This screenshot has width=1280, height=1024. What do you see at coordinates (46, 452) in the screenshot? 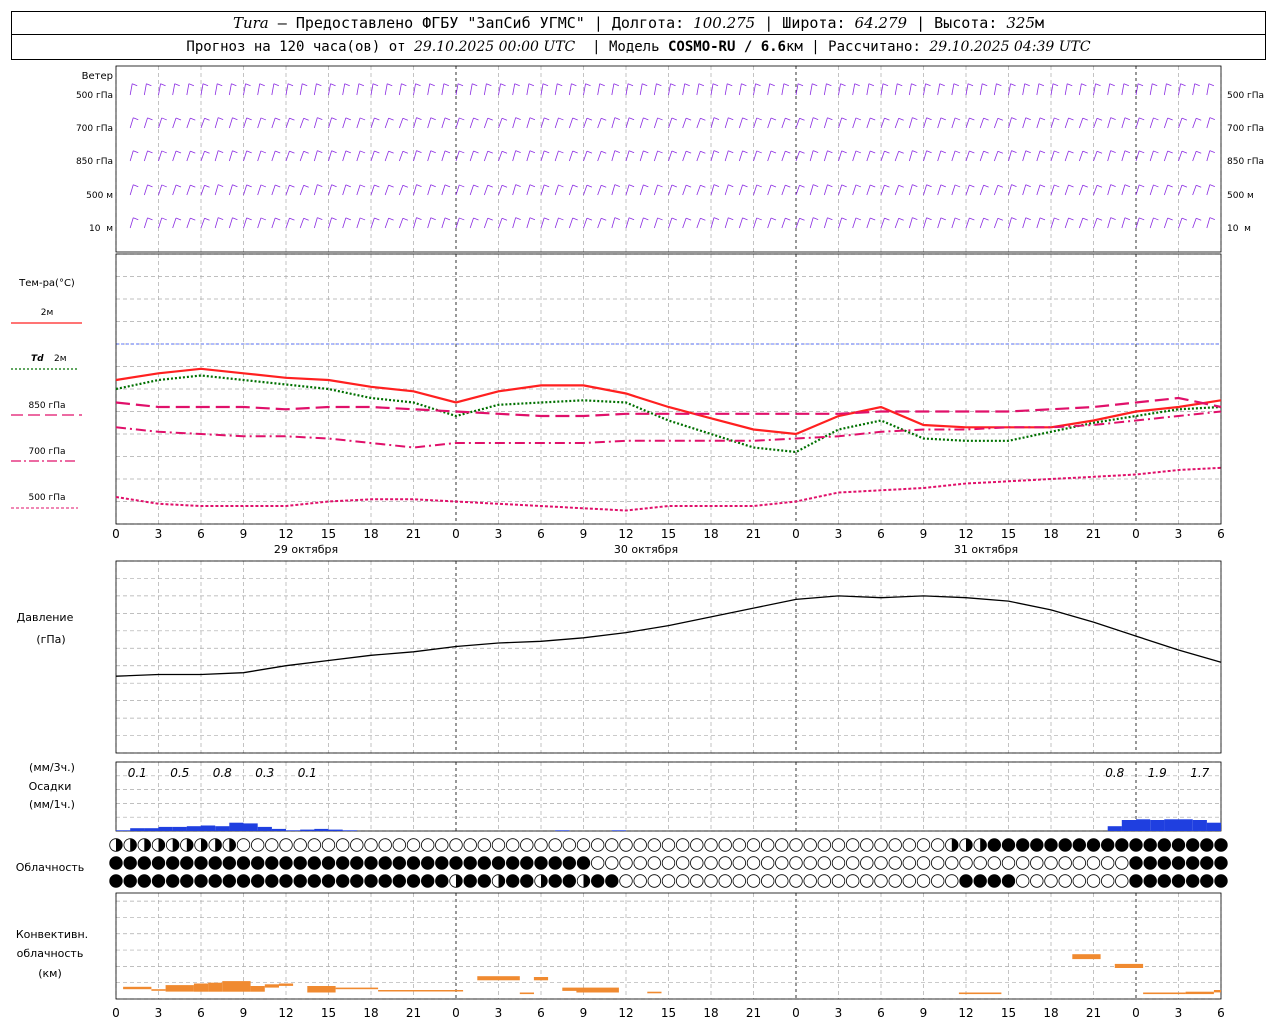
I see `legend-700-label: 700 гПа` at bounding box center [46, 452].